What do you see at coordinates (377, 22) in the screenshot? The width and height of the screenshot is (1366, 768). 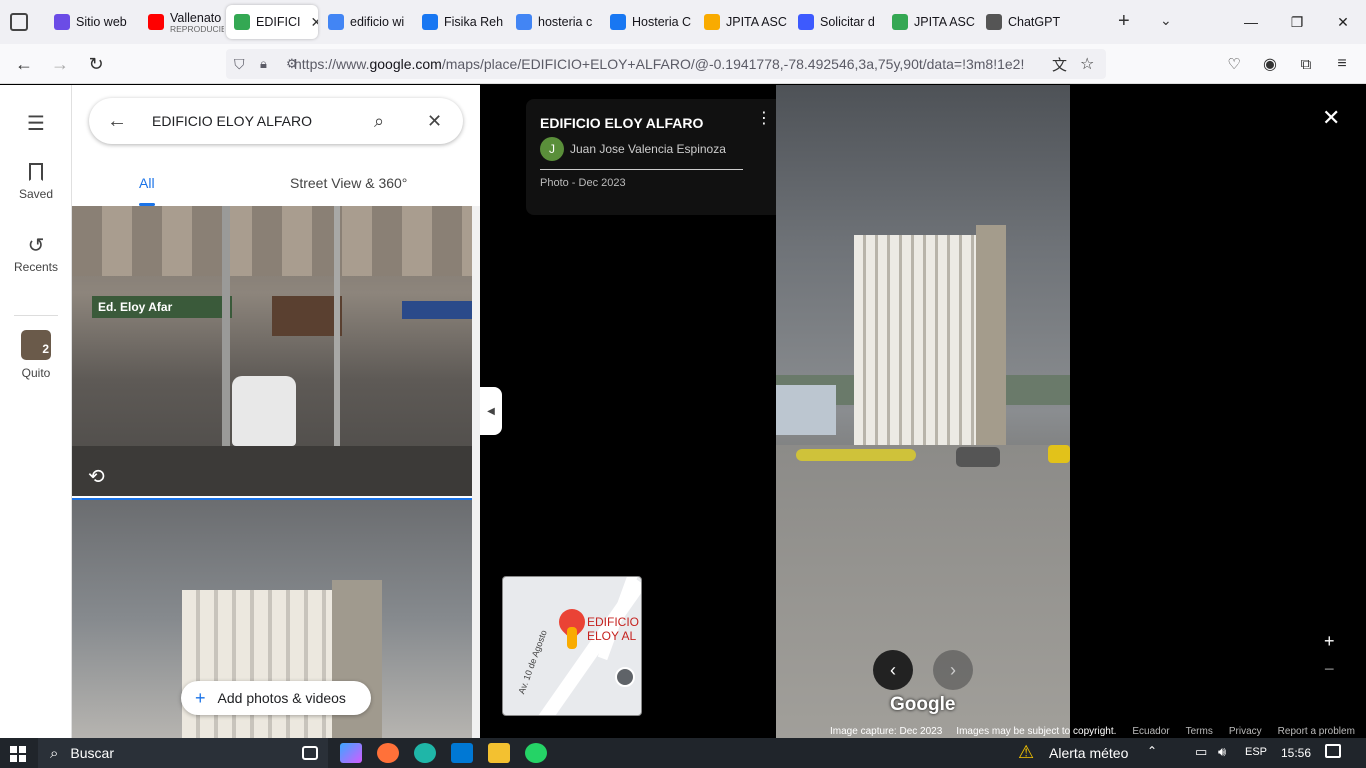 I see `tab-label: edificio wi` at bounding box center [377, 22].